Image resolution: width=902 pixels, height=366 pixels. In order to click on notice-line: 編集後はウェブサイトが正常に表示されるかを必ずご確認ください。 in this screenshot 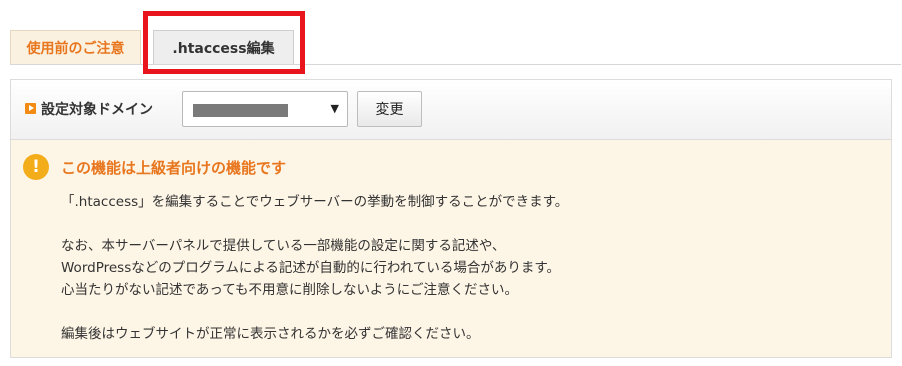, I will do `click(270, 334)`.